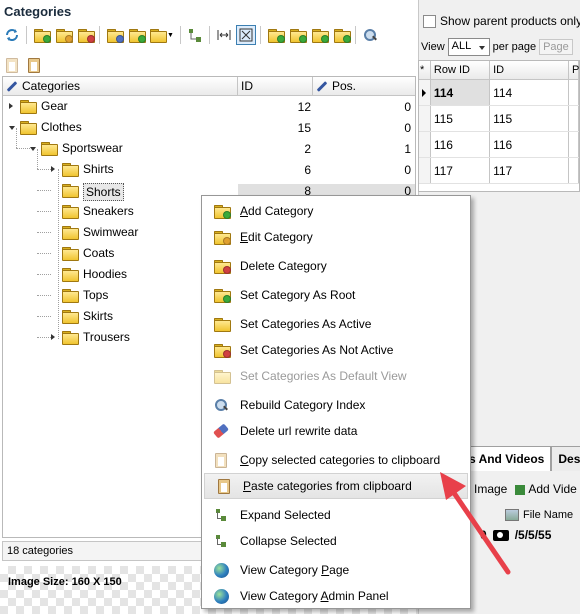 This screenshot has height=614, width=580. Describe the element at coordinates (515, 535) in the screenshot. I see `image-row: 0 /5/5/55` at that location.